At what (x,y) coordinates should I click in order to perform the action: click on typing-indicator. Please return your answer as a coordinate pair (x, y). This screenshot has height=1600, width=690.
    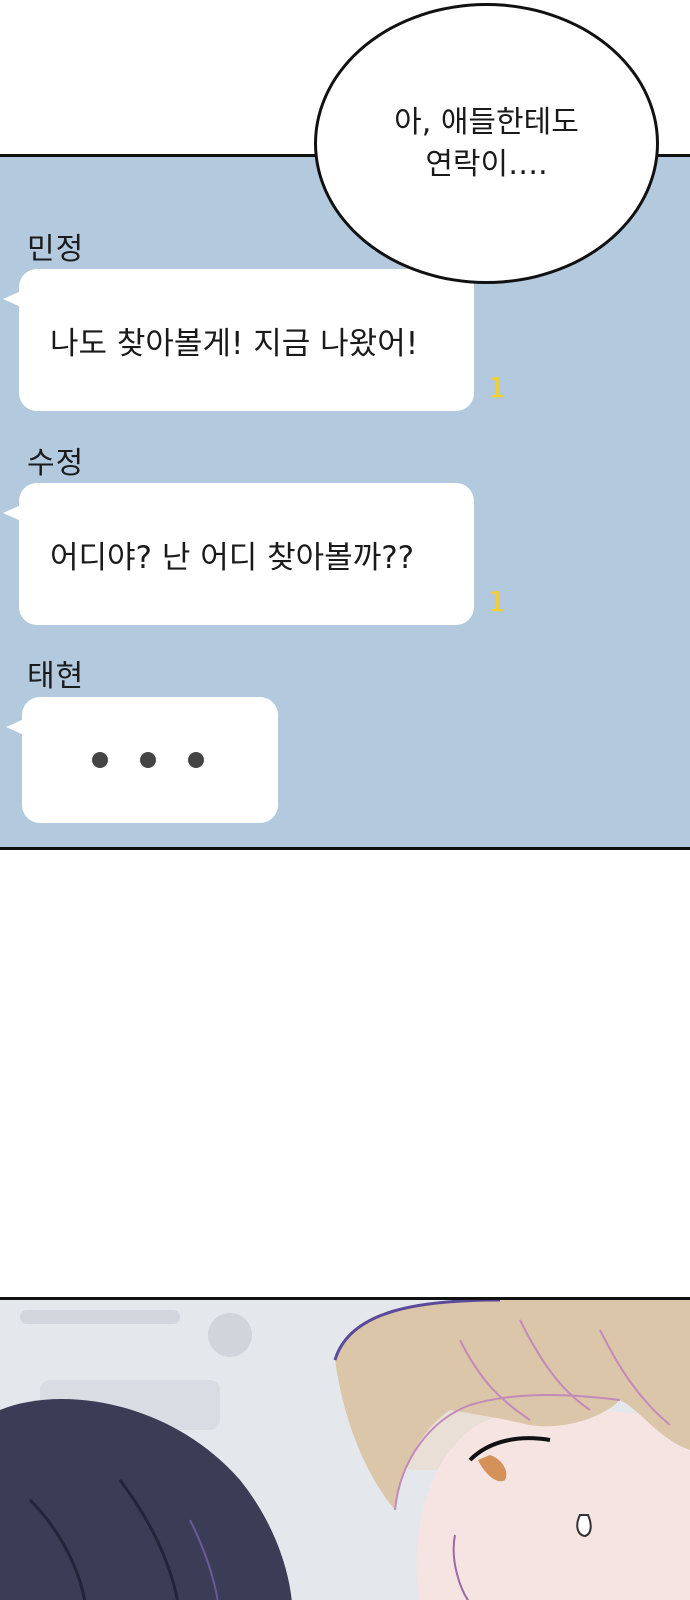
    Looking at the image, I should click on (113, 760).